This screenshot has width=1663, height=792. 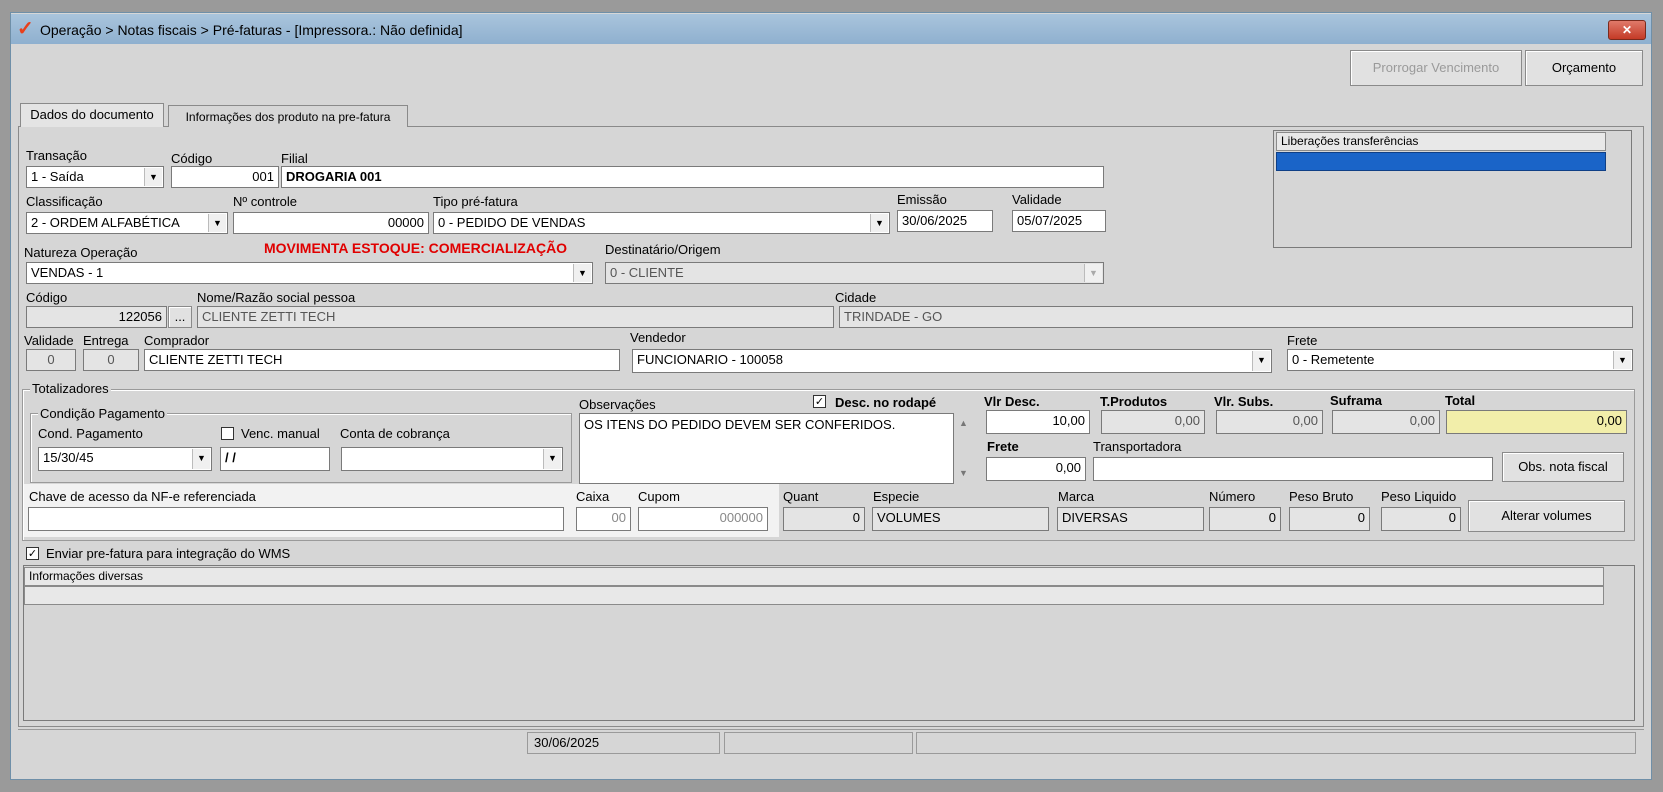 What do you see at coordinates (92, 115) in the screenshot?
I see `tab-dados-documento: Dados do documento` at bounding box center [92, 115].